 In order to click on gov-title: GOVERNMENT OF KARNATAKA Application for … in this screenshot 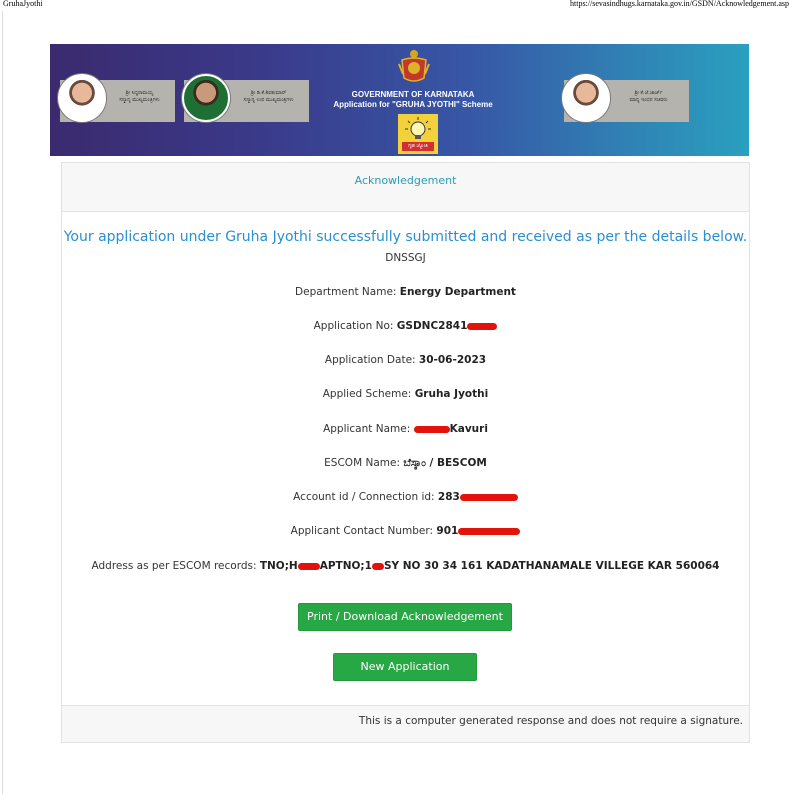, I will do `click(413, 100)`.